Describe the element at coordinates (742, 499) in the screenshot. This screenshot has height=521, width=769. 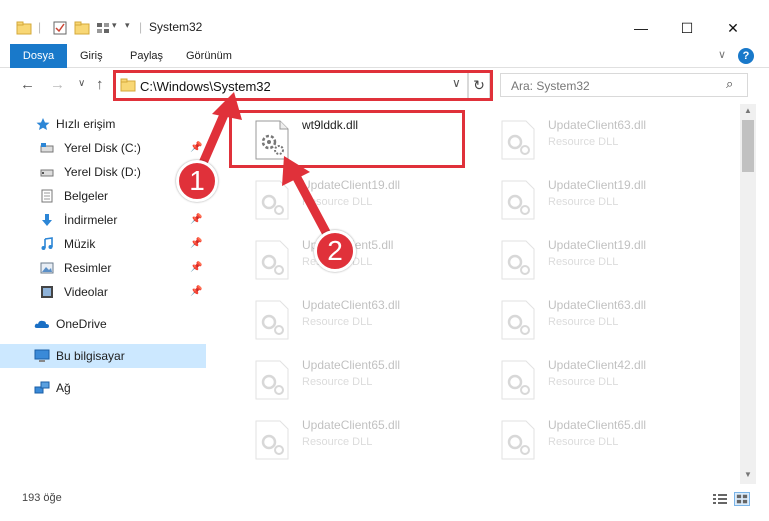
I see `large-icons-view-icon` at that location.